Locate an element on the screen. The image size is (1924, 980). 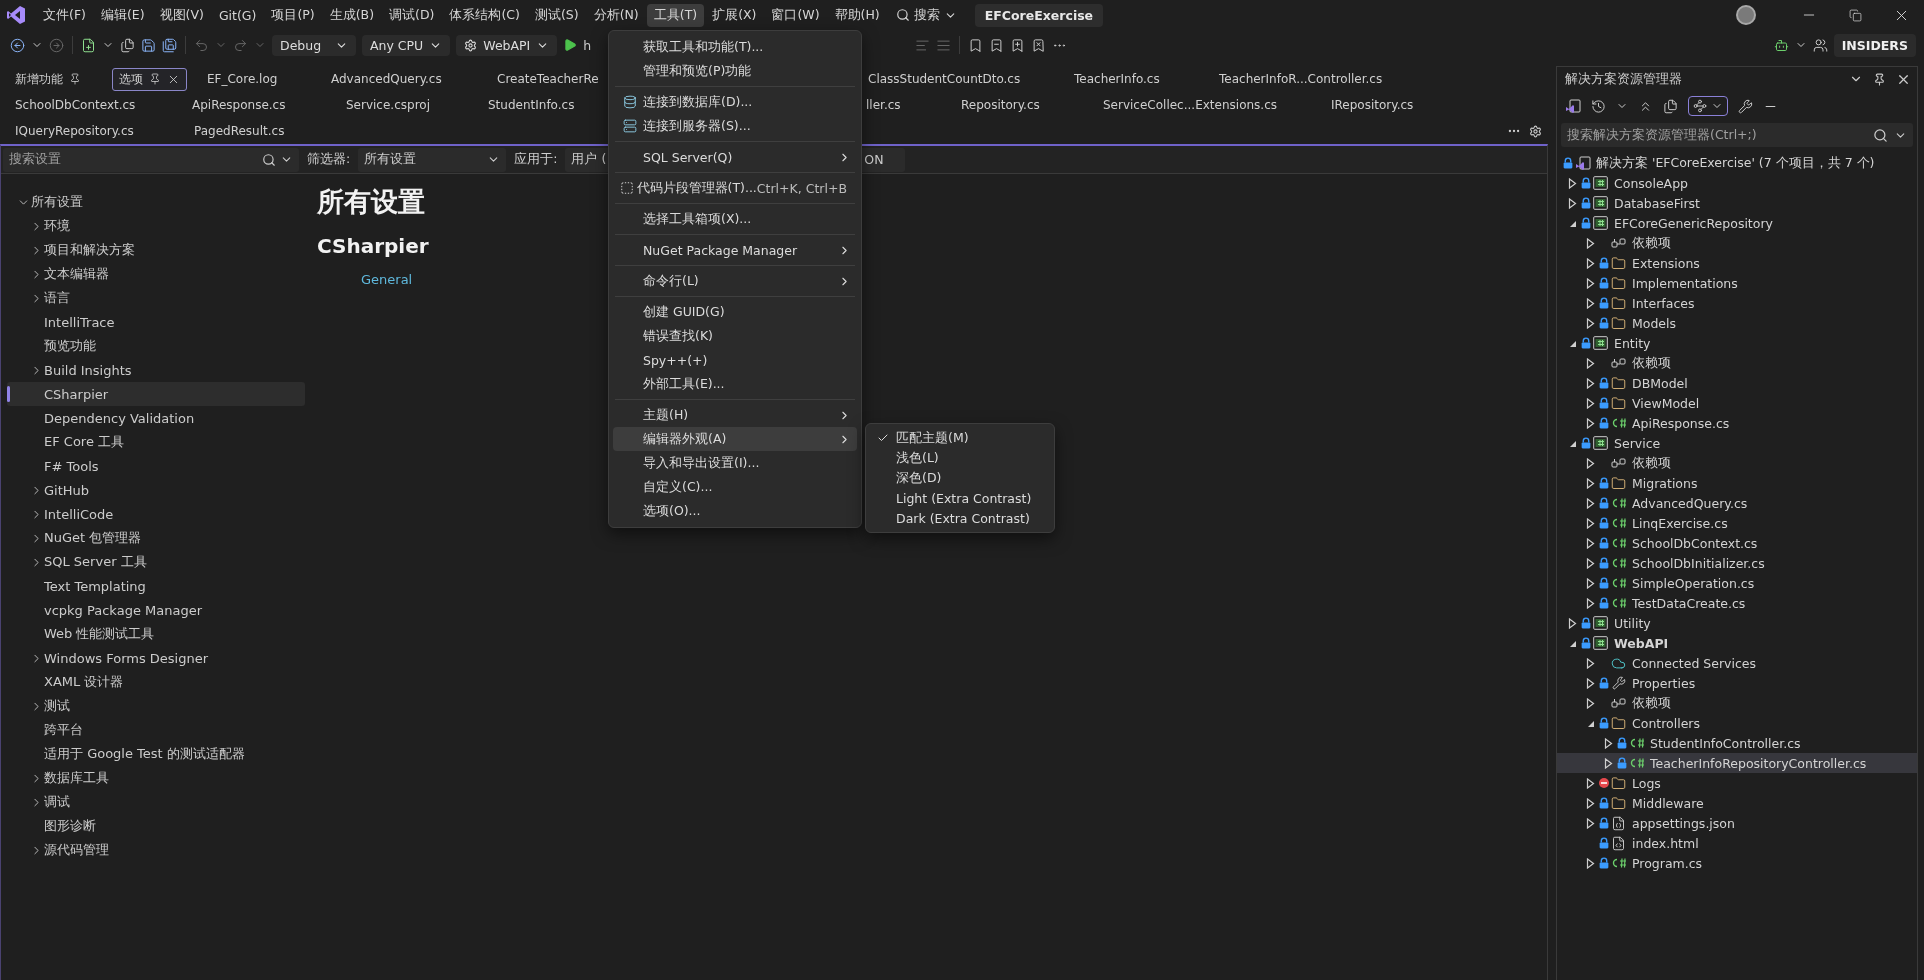
tree-item: SimpleOperation.cs is located at coordinates (1737, 583).